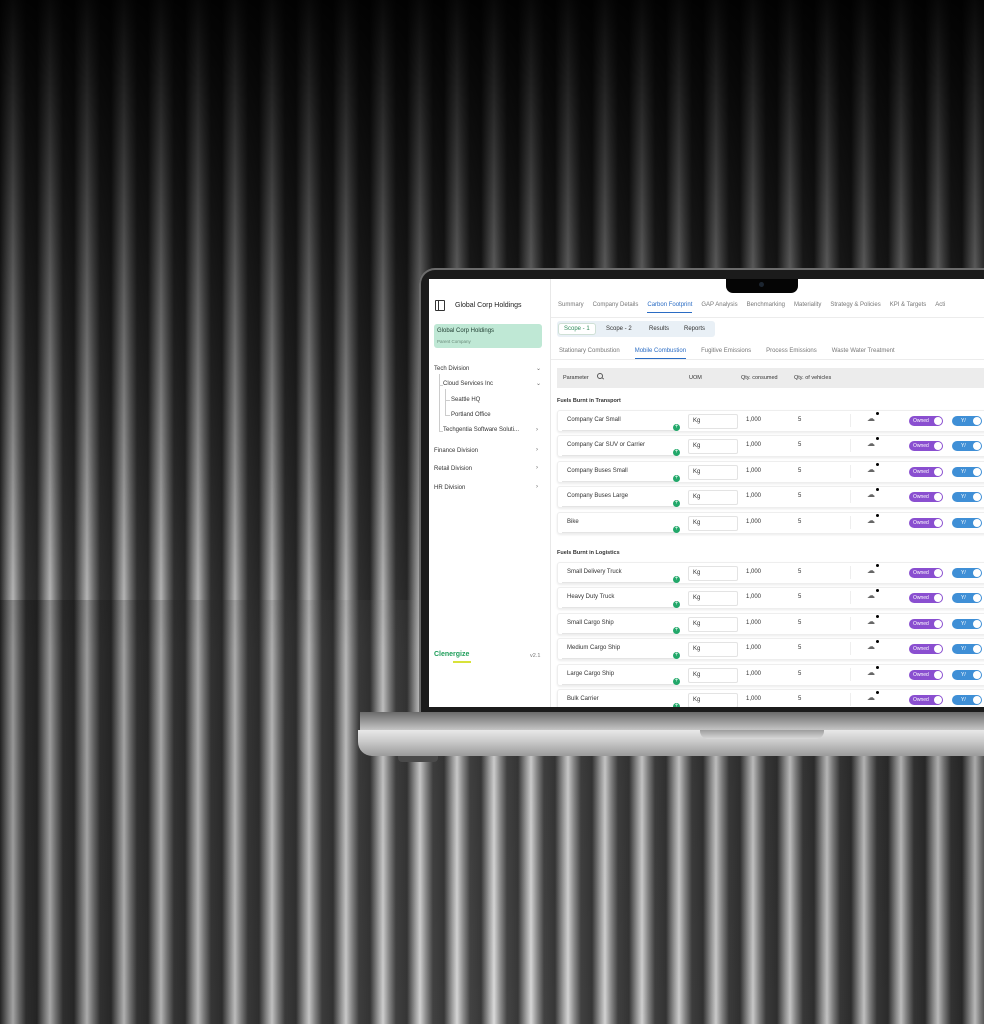 Image resolution: width=984 pixels, height=1024 pixels. What do you see at coordinates (600, 376) in the screenshot?
I see `search-icon` at bounding box center [600, 376].